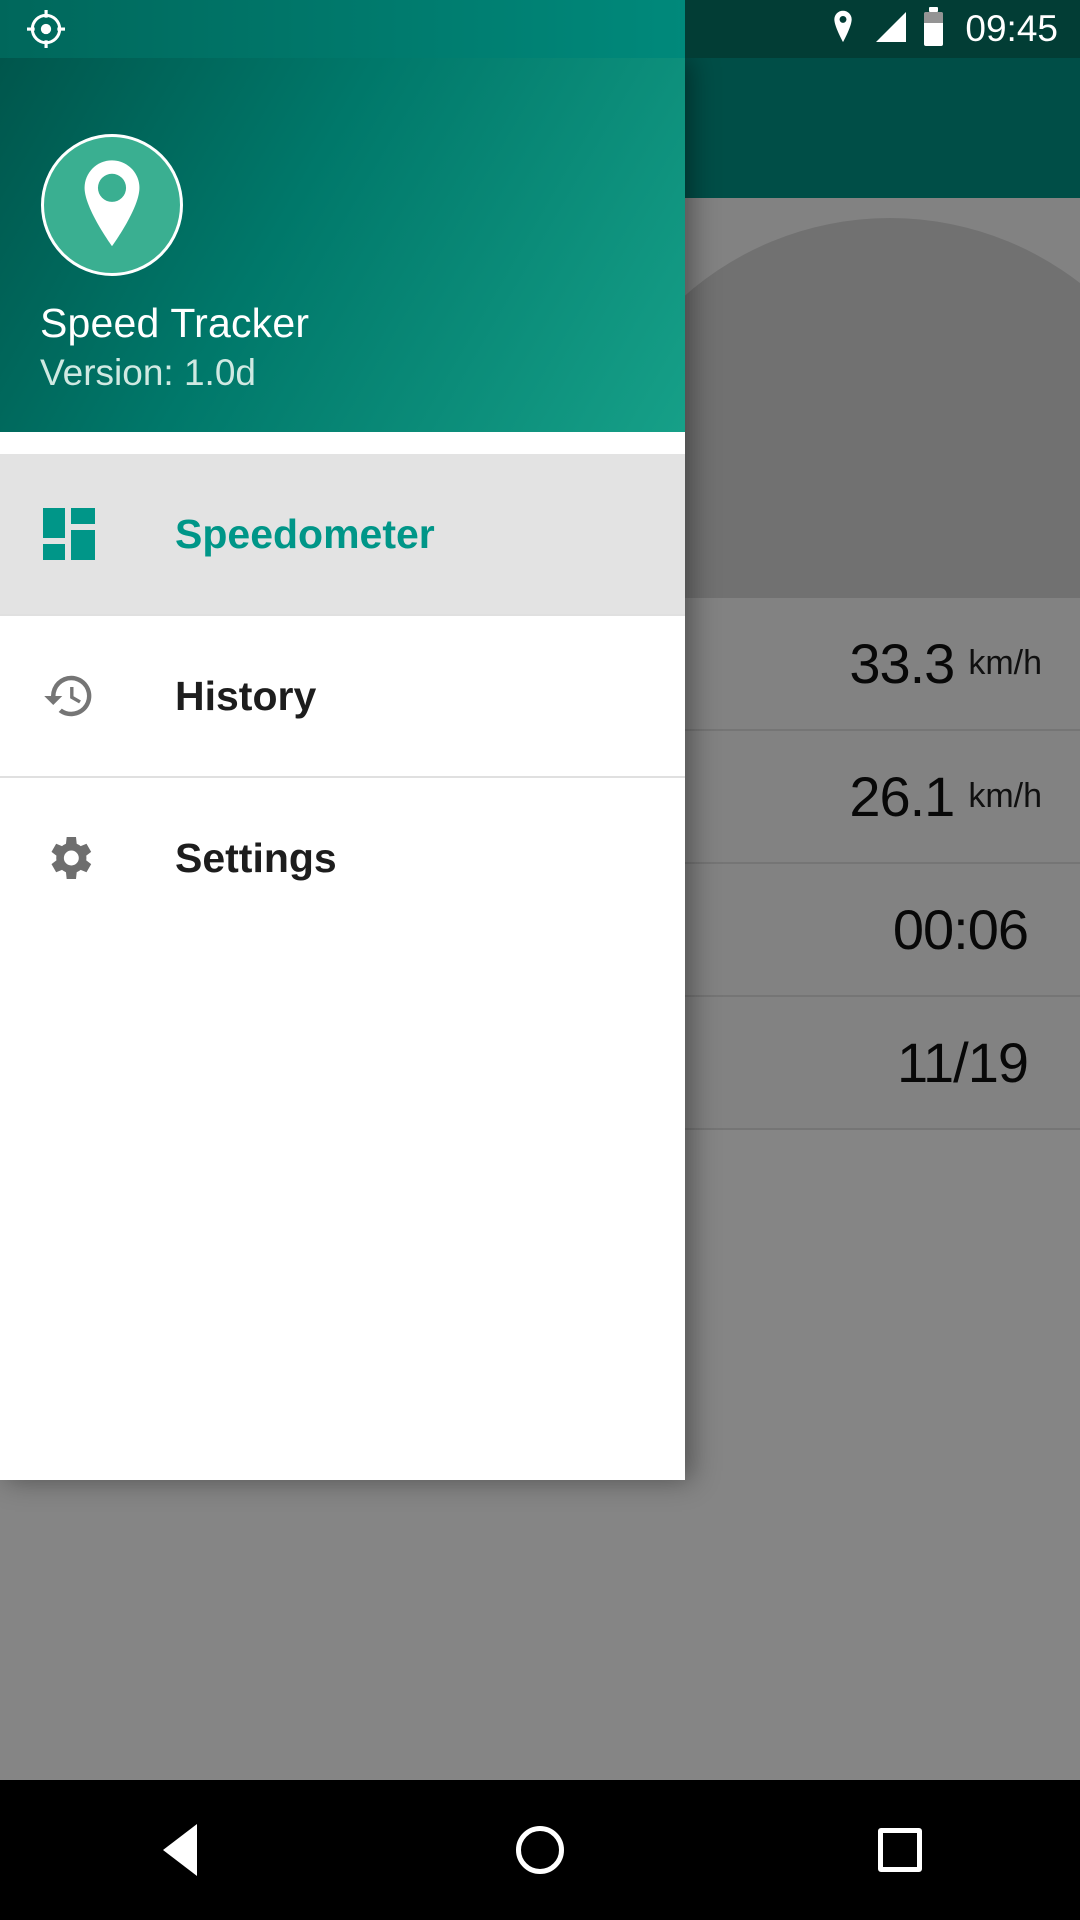 This screenshot has width=1080, height=1920. What do you see at coordinates (46, 29) in the screenshot?
I see `gps-crosshair-icon` at bounding box center [46, 29].